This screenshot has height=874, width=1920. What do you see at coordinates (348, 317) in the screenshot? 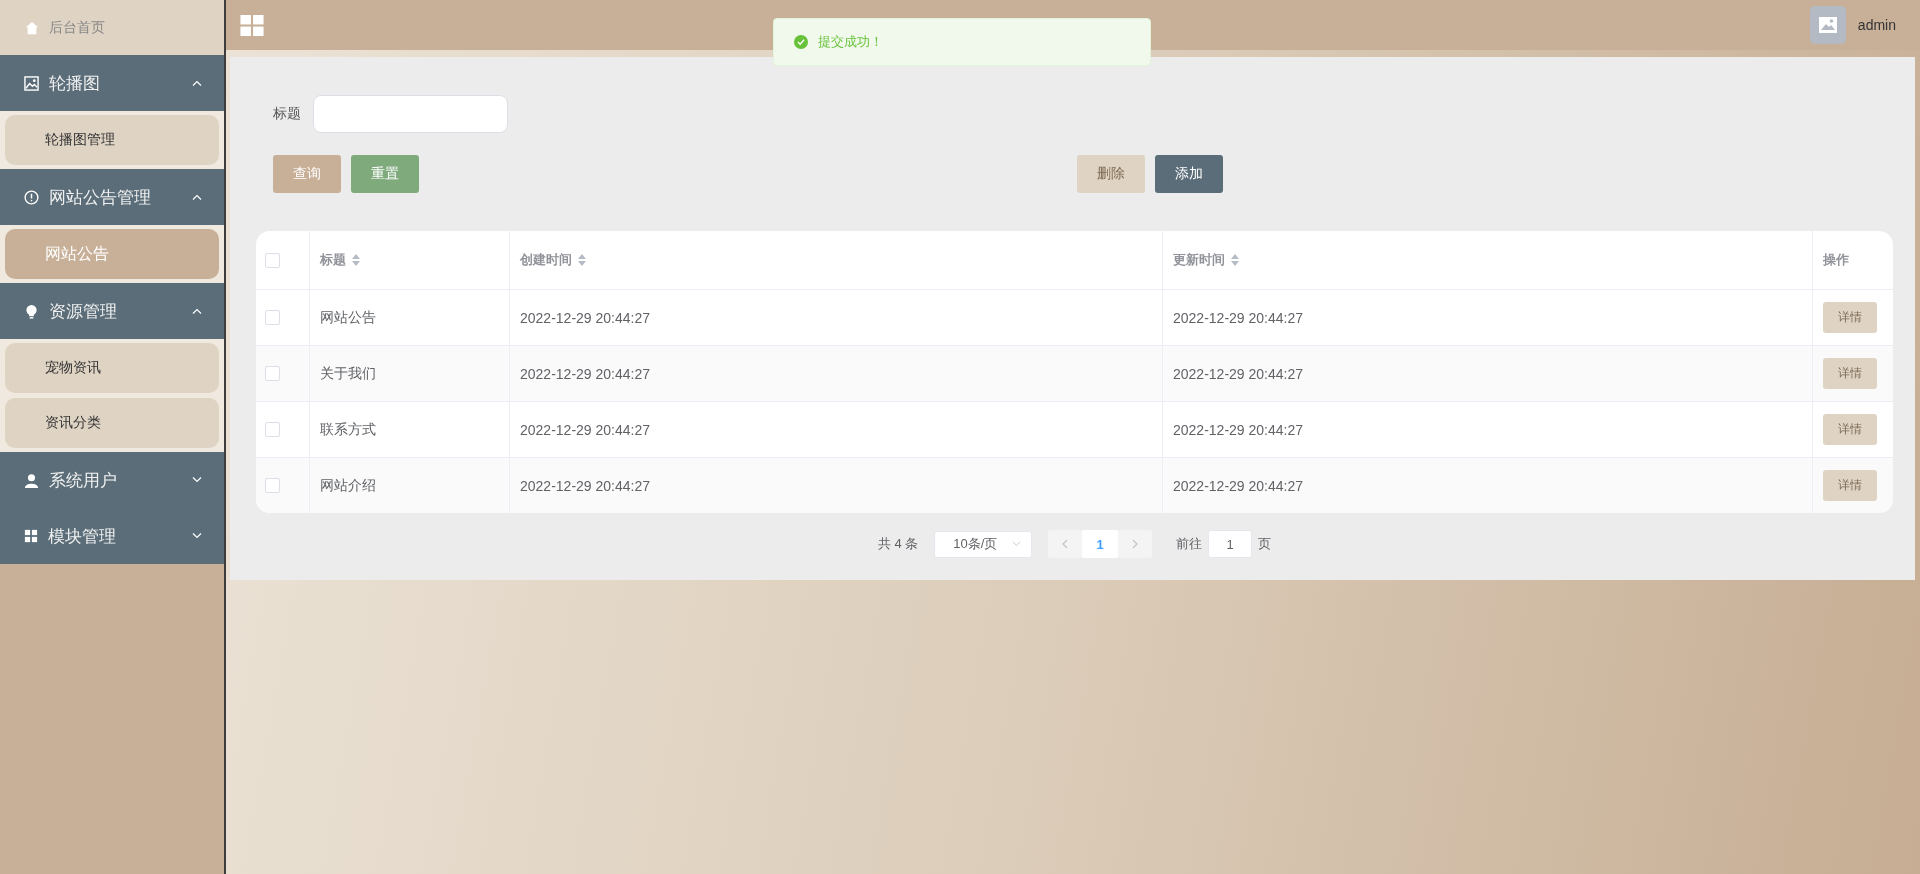
I see `table-cell: 网站公告` at bounding box center [348, 317].